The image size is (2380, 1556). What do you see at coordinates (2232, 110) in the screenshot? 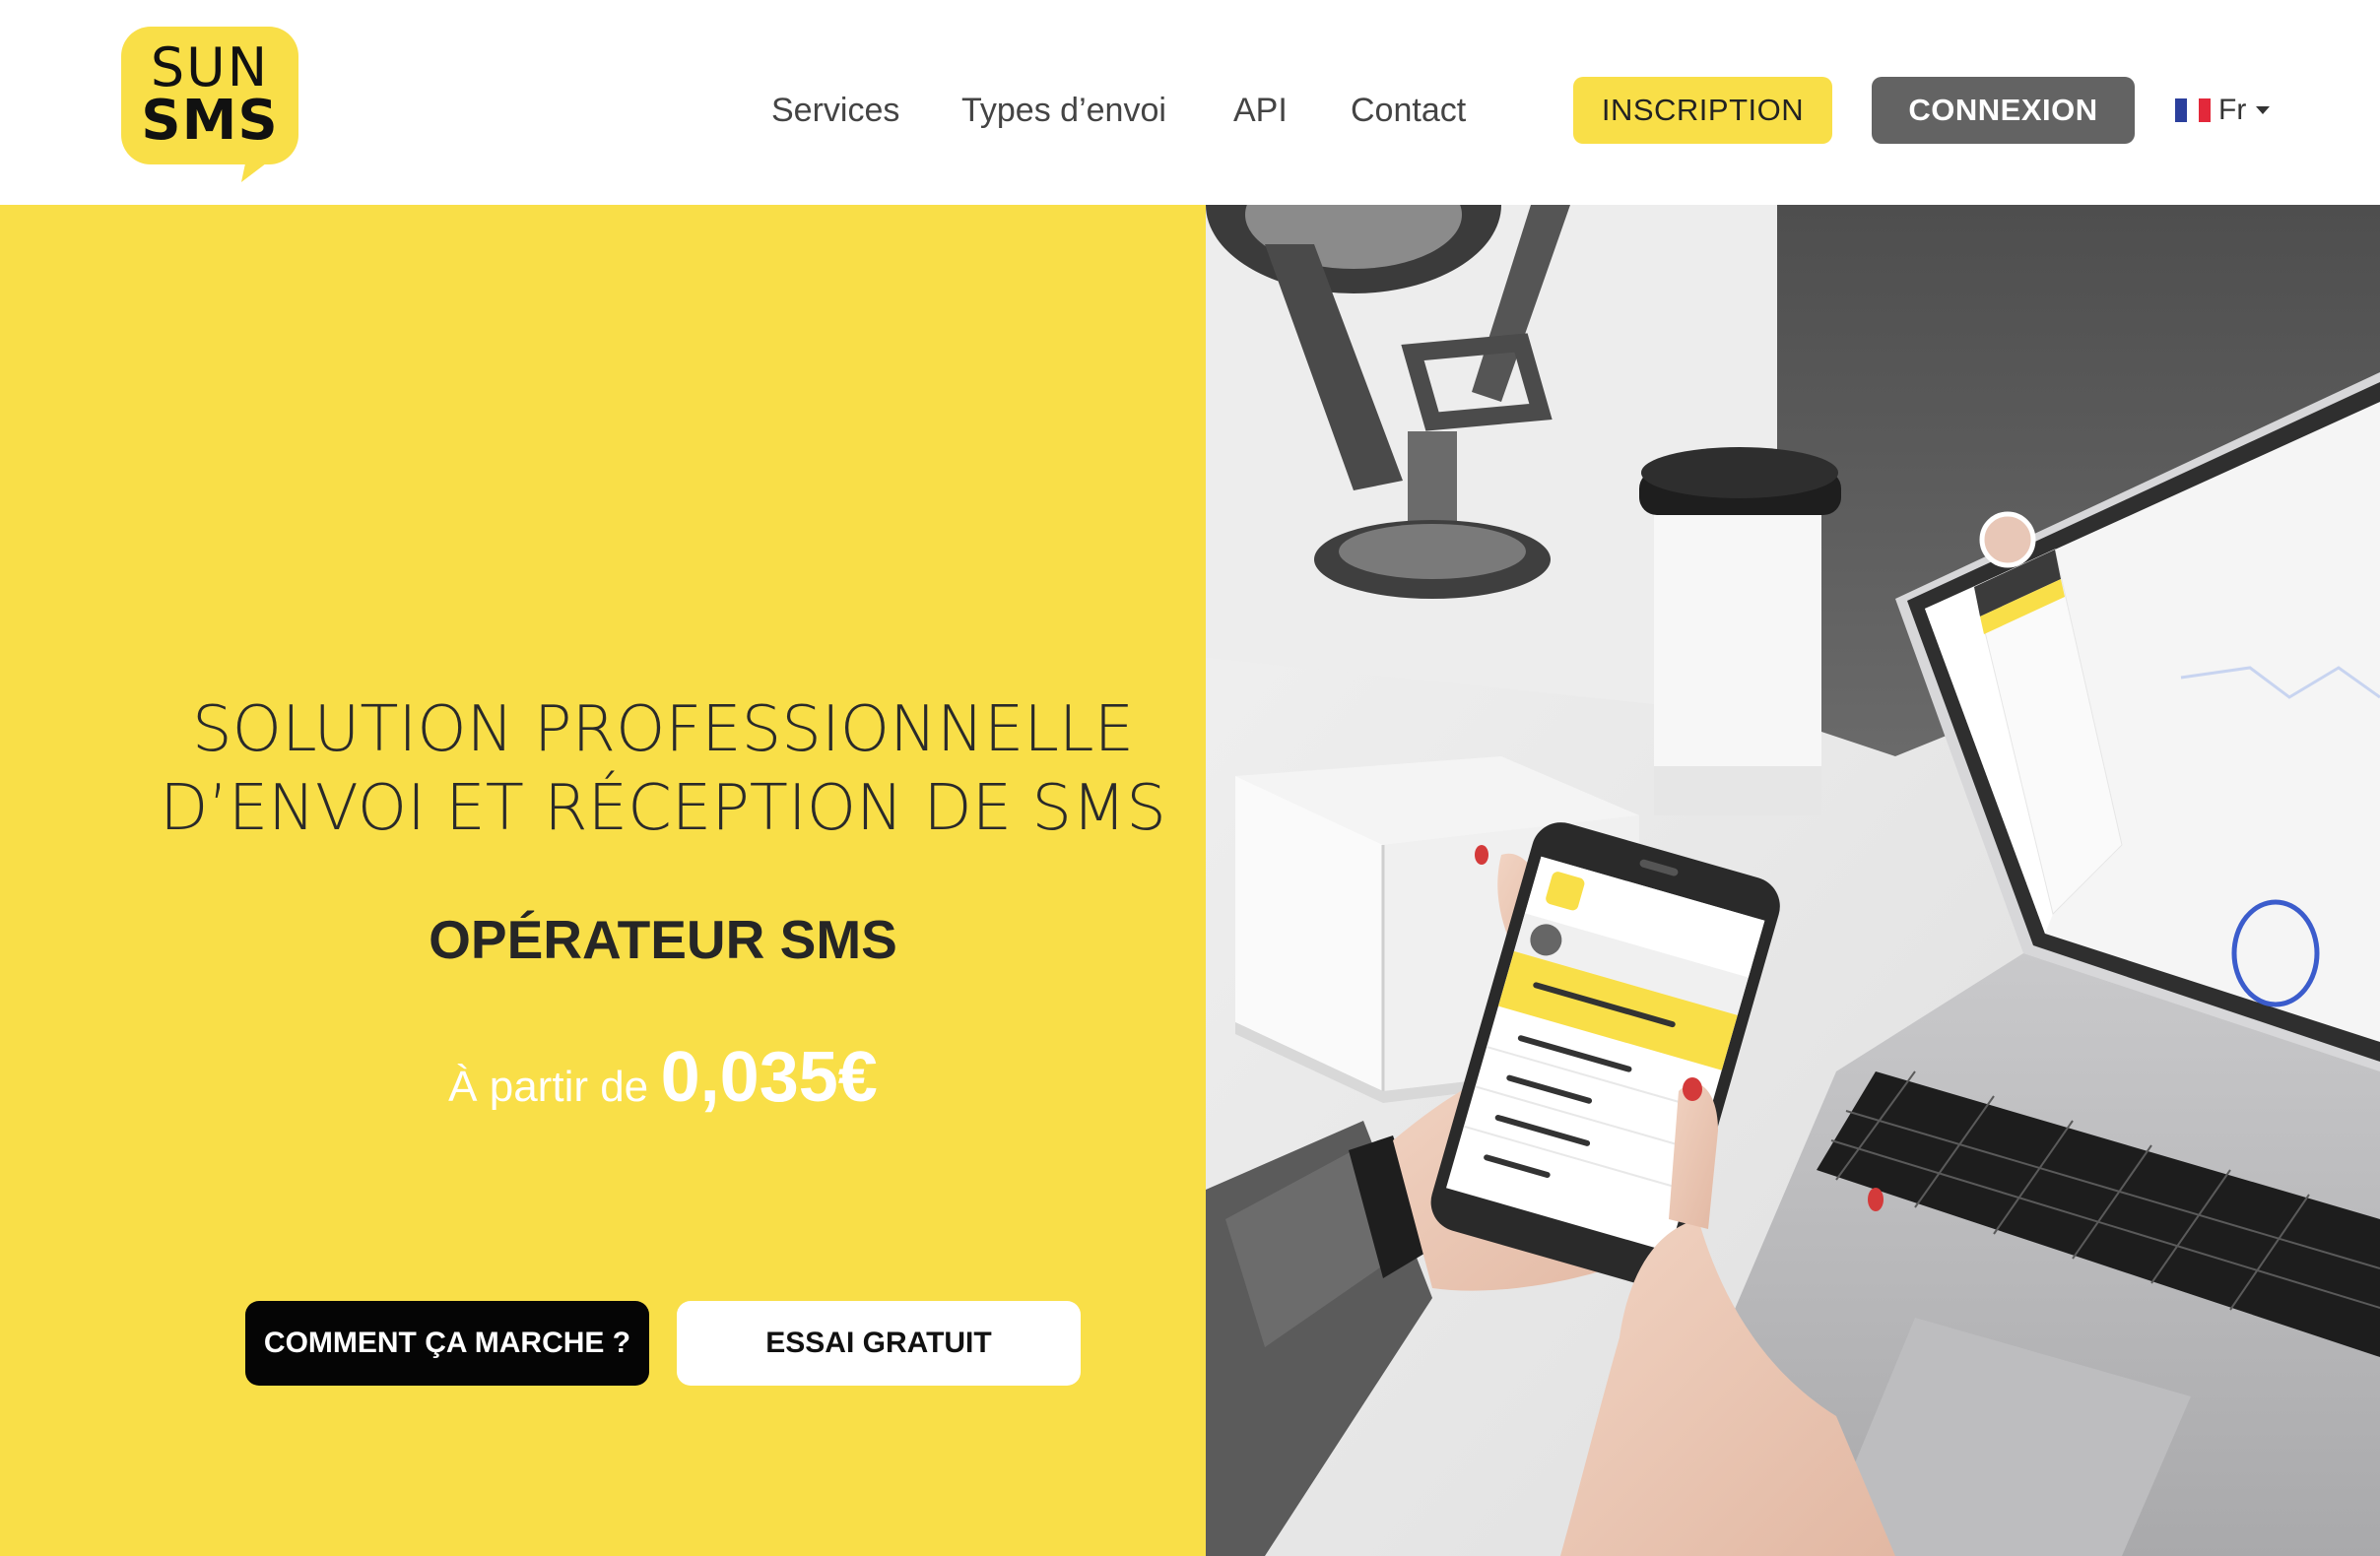
I see `language-label: Fr` at bounding box center [2232, 110].